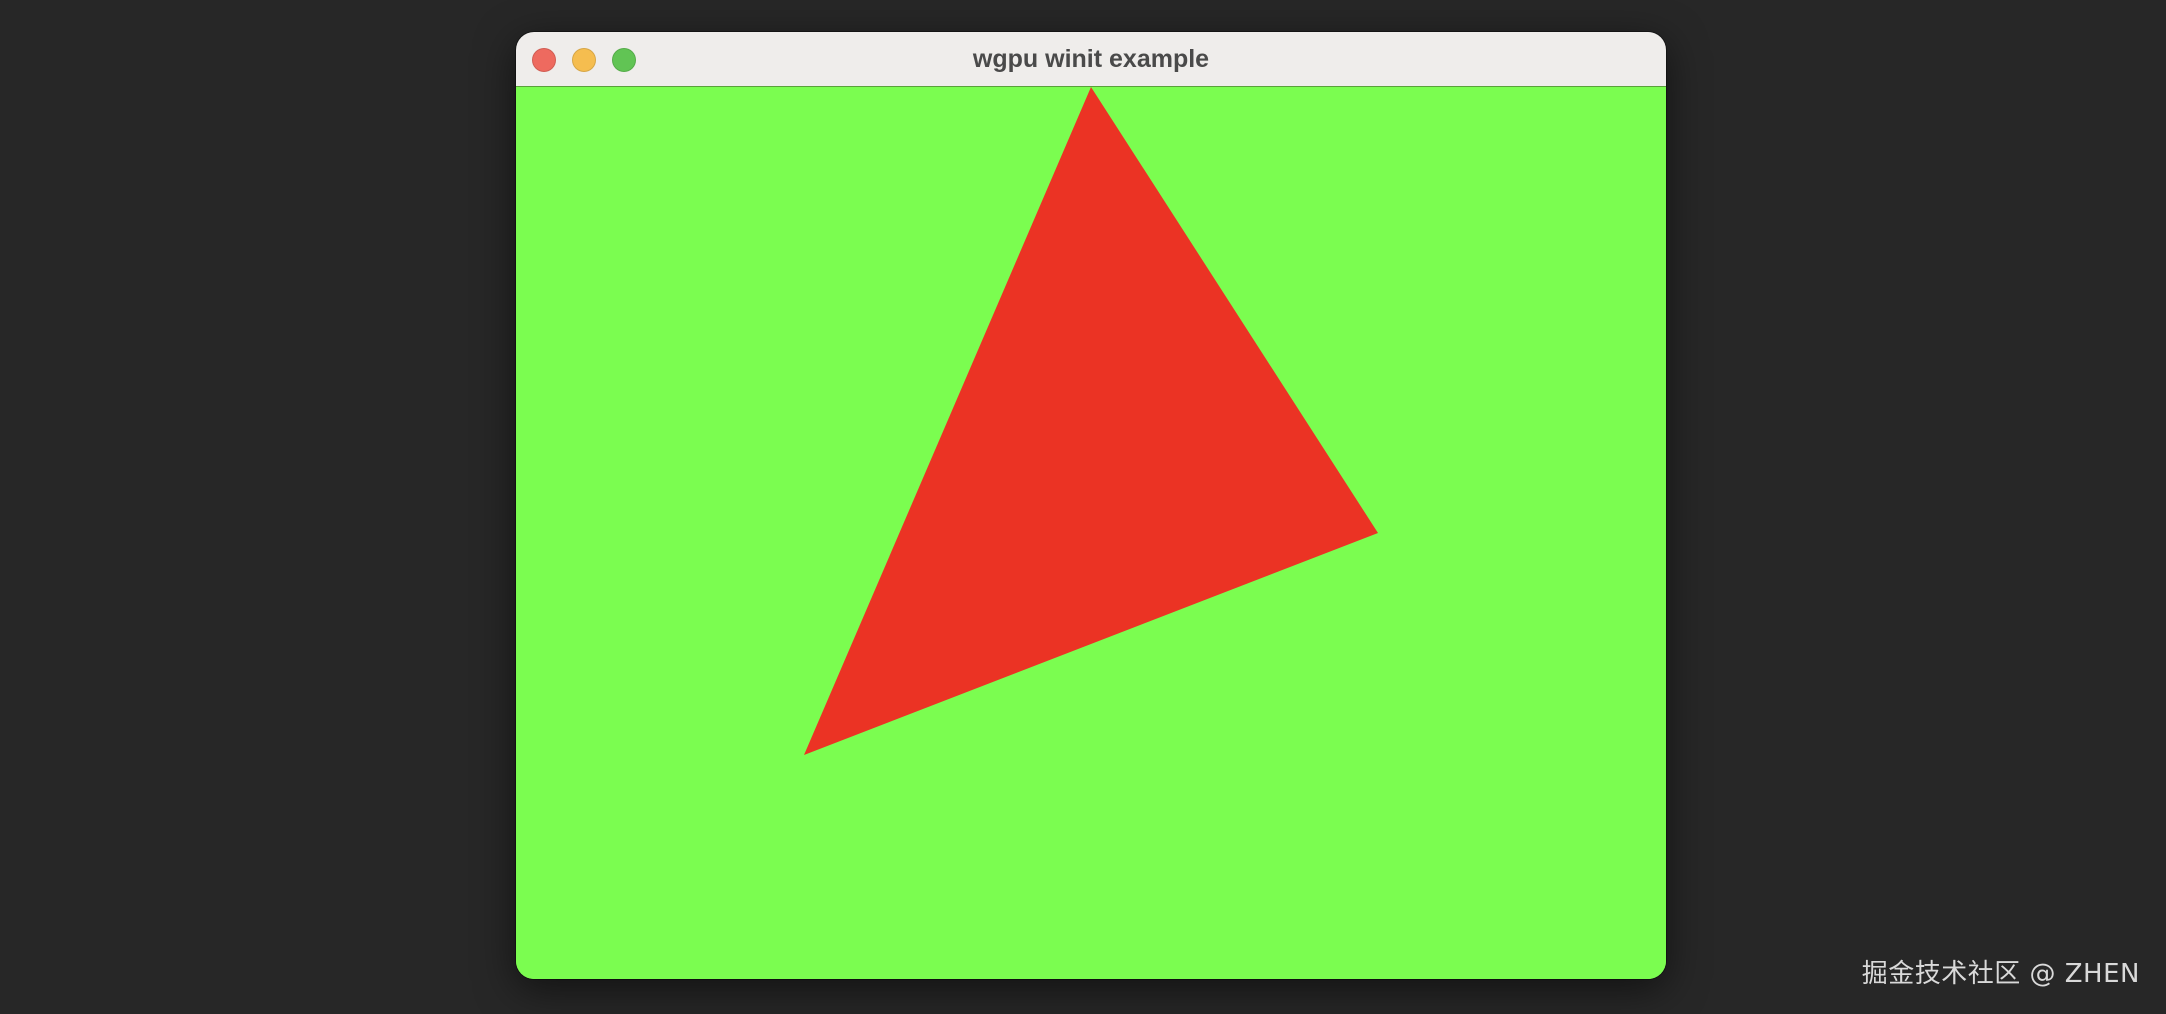  I want to click on watermark-text: 掘金技术社区 @ ZHEN, so click(2000, 974).